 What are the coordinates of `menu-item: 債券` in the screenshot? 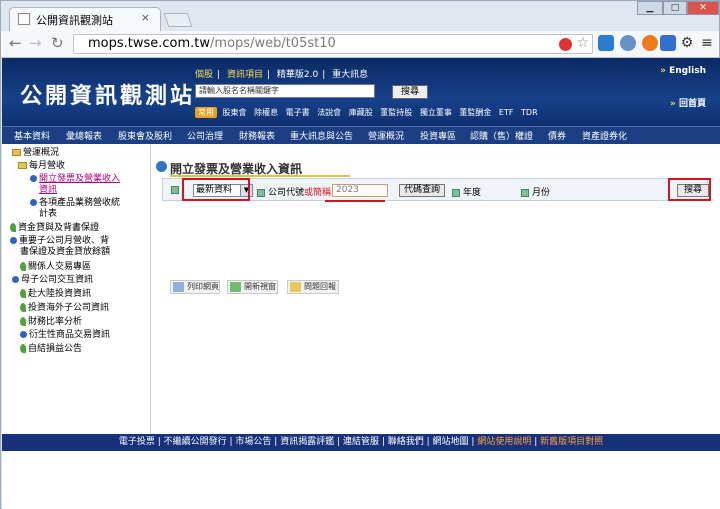 It's located at (557, 135).